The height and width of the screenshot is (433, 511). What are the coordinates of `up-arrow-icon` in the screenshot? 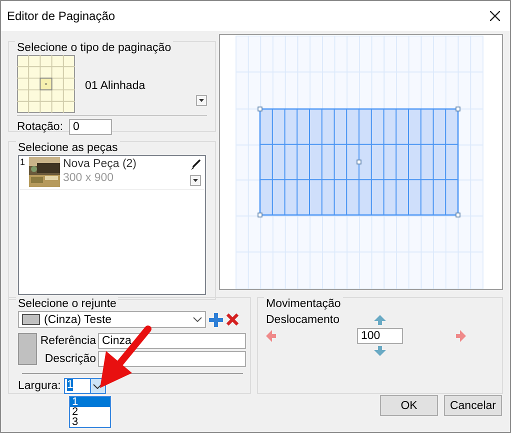 It's located at (380, 320).